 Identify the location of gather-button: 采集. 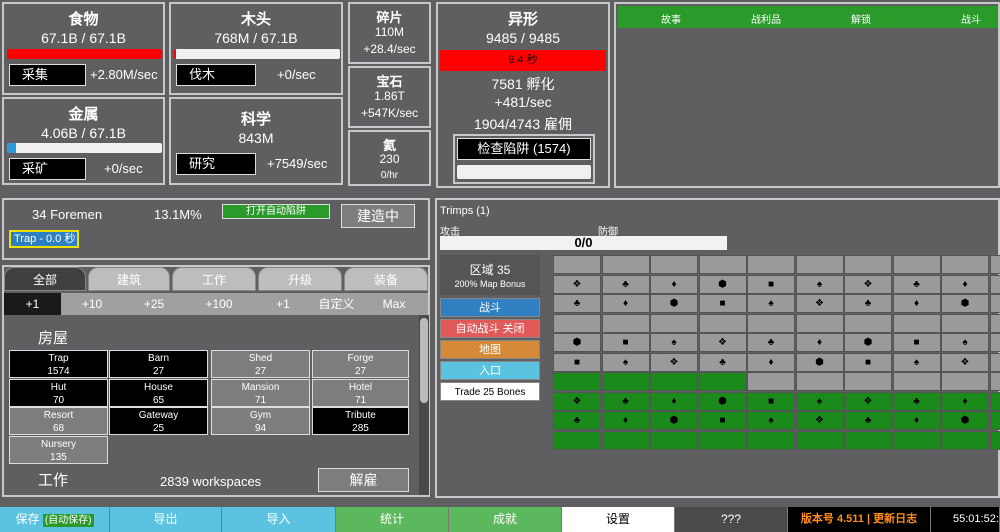
(47, 75).